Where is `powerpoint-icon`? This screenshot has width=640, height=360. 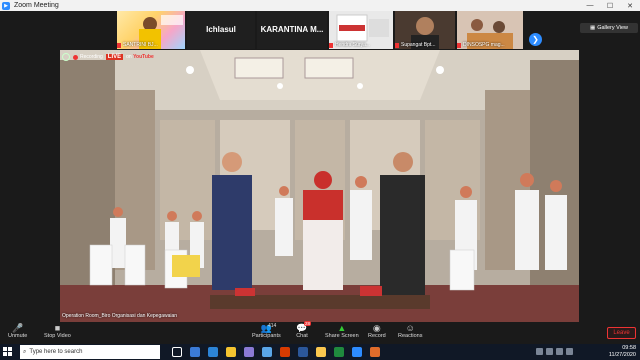 powerpoint-icon is located at coordinates (285, 352).